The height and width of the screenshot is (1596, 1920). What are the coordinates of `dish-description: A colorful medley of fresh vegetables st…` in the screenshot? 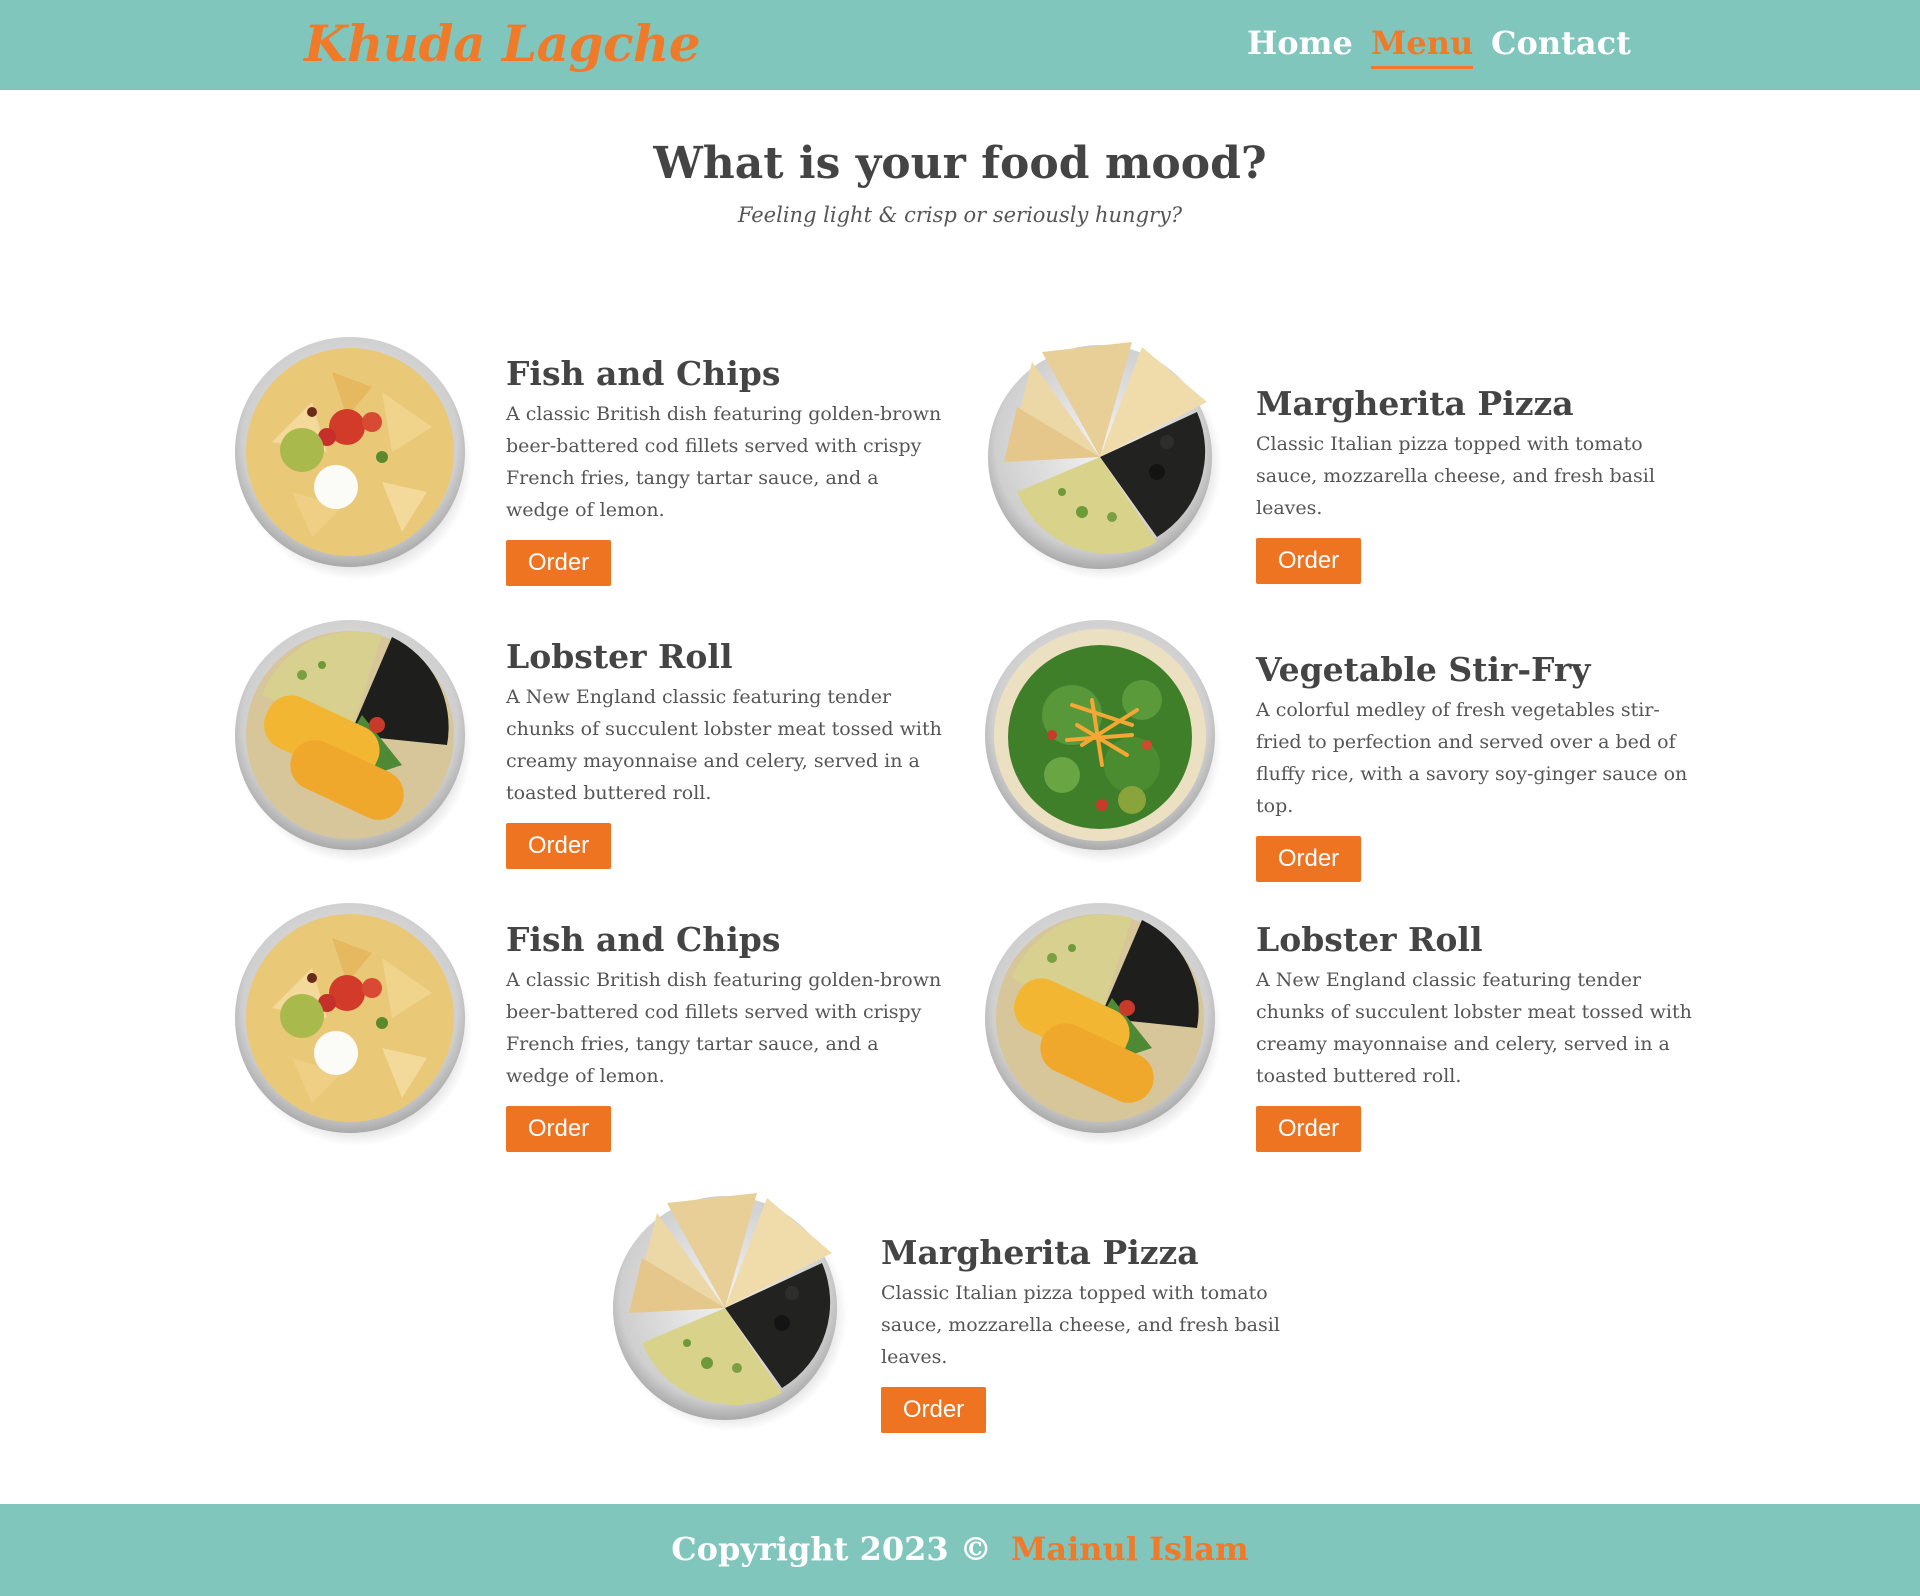 It's located at (1472, 758).